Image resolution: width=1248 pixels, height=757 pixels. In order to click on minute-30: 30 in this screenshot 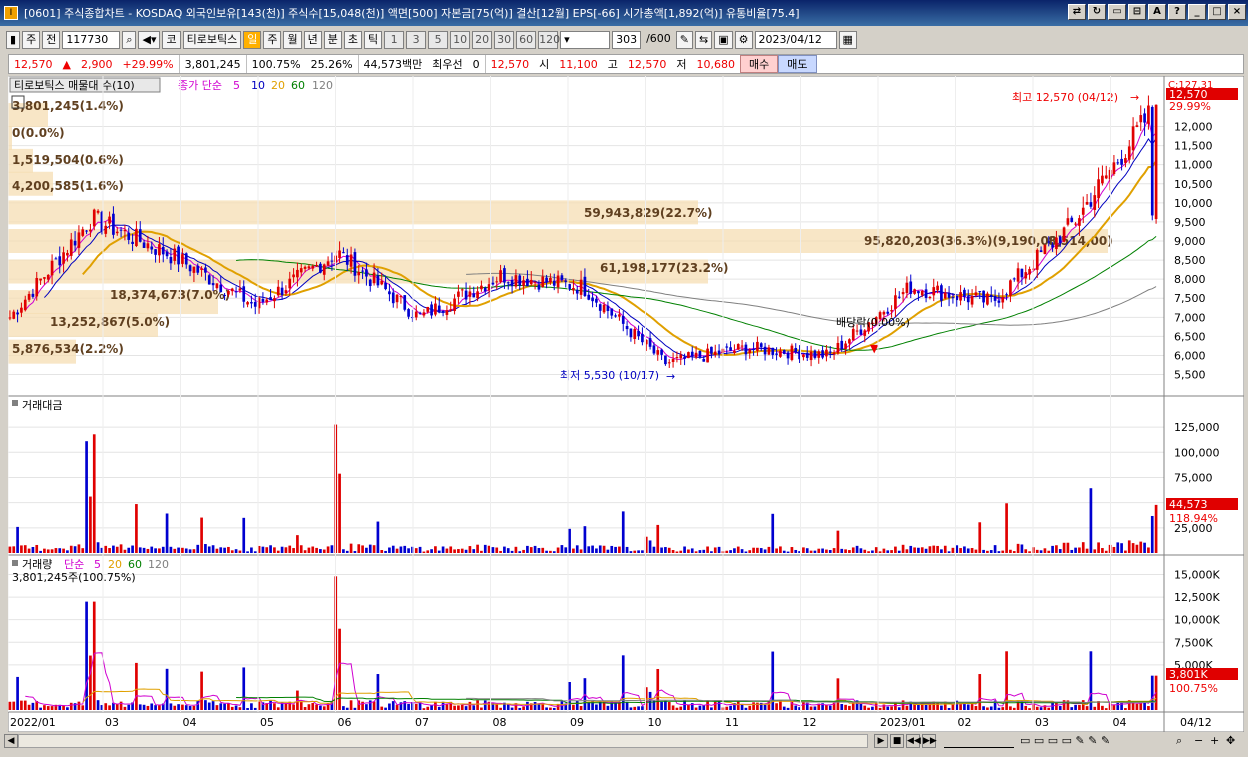, I will do `click(504, 40)`.